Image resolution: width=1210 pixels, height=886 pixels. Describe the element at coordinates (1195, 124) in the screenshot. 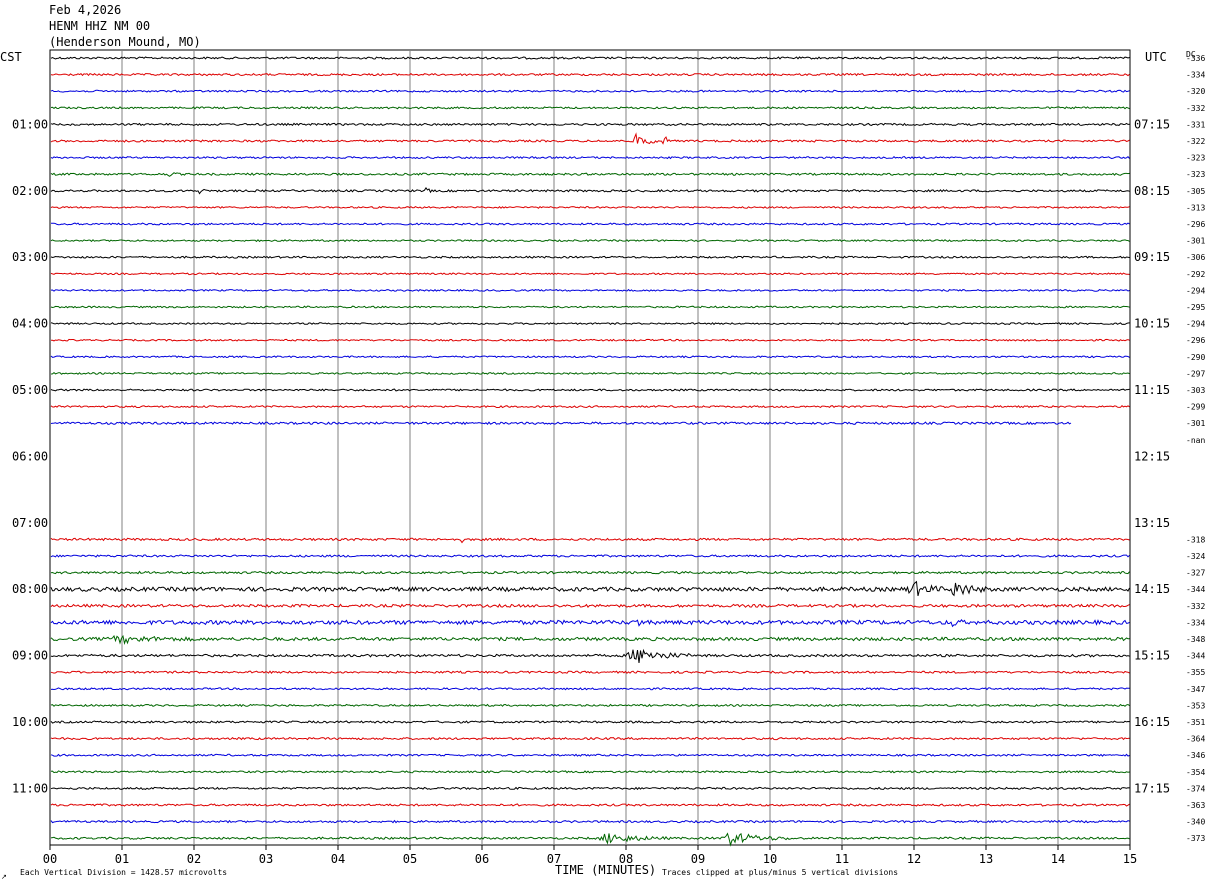

I see `dc-offset-label: -331` at that location.